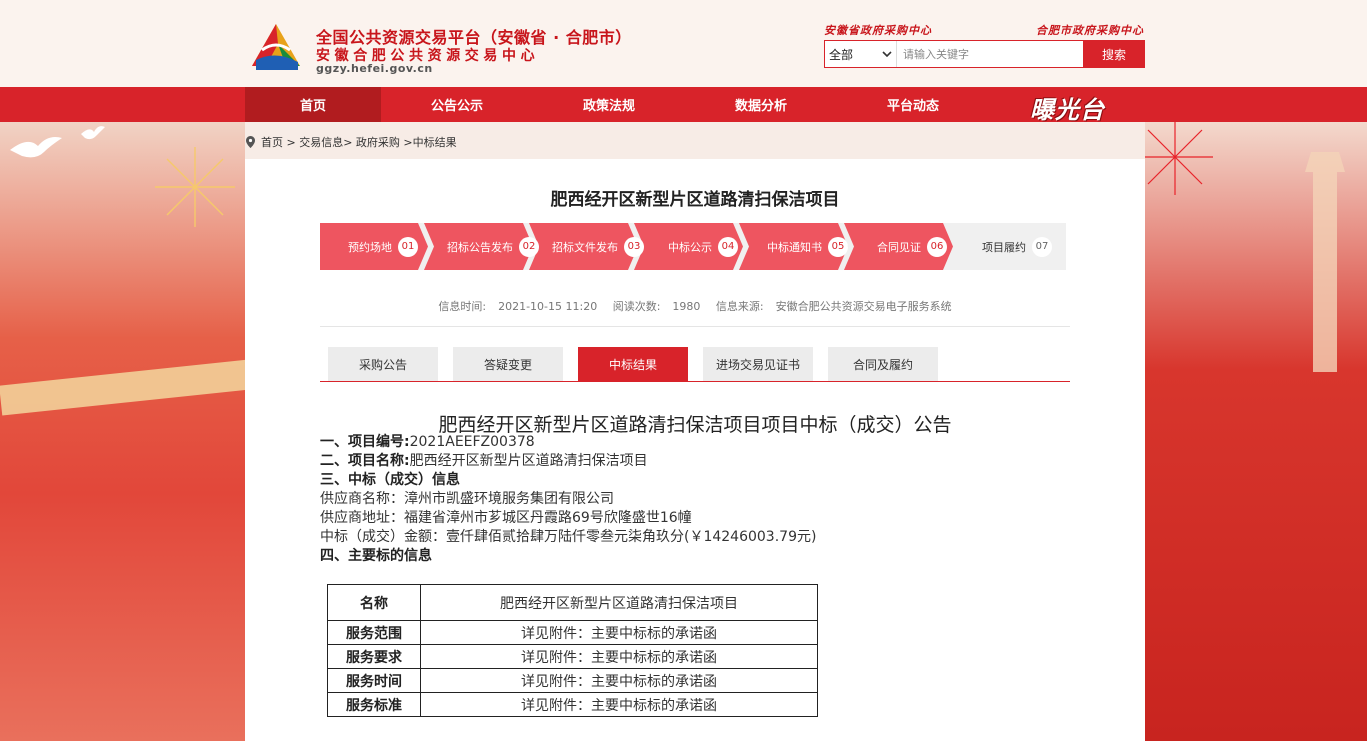  I want to click on table-row: 服务范围 详见附件：主要中标标的承诺函, so click(572, 632).